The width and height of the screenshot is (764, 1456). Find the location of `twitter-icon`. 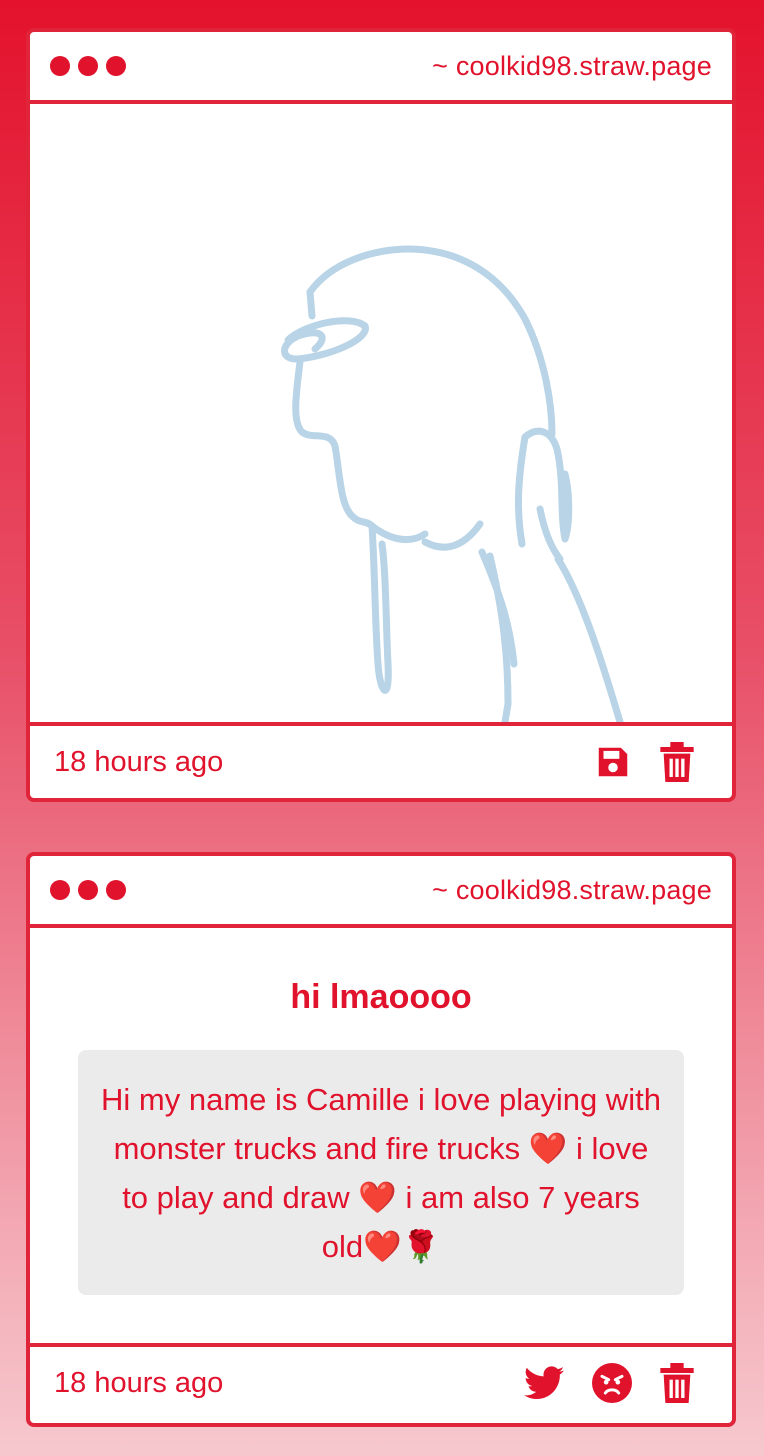

twitter-icon is located at coordinates (544, 1383).